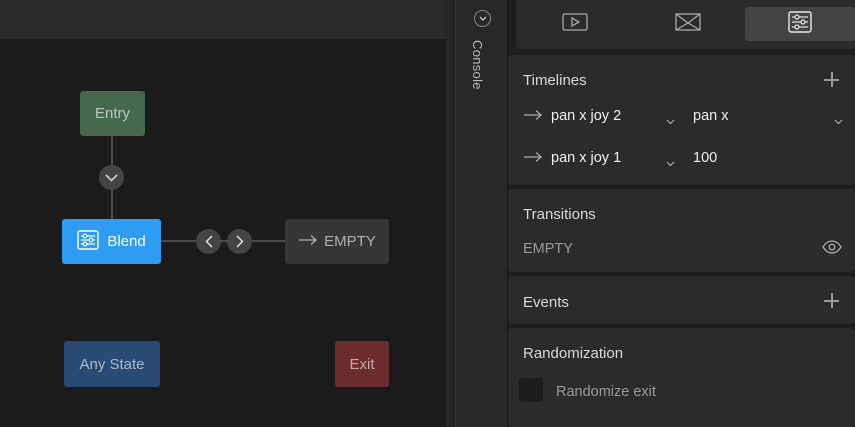  I want to click on events-title: Events, so click(546, 302).